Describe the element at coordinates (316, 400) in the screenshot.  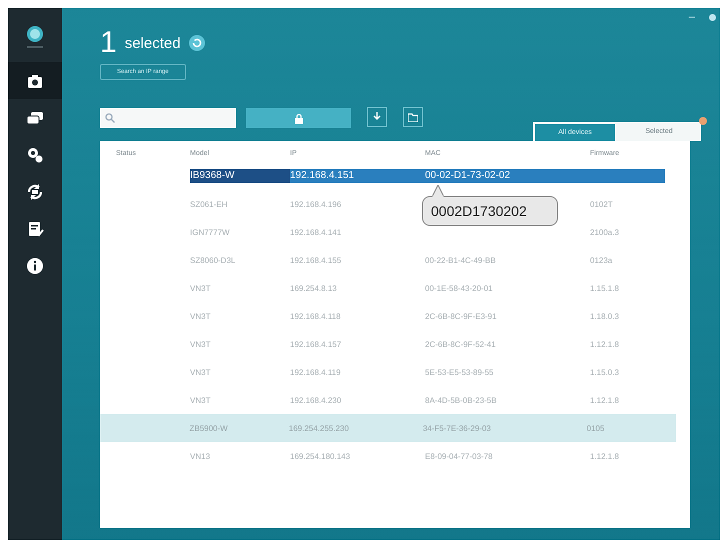
I see `table-cell-text: 192.168.4.230` at that location.